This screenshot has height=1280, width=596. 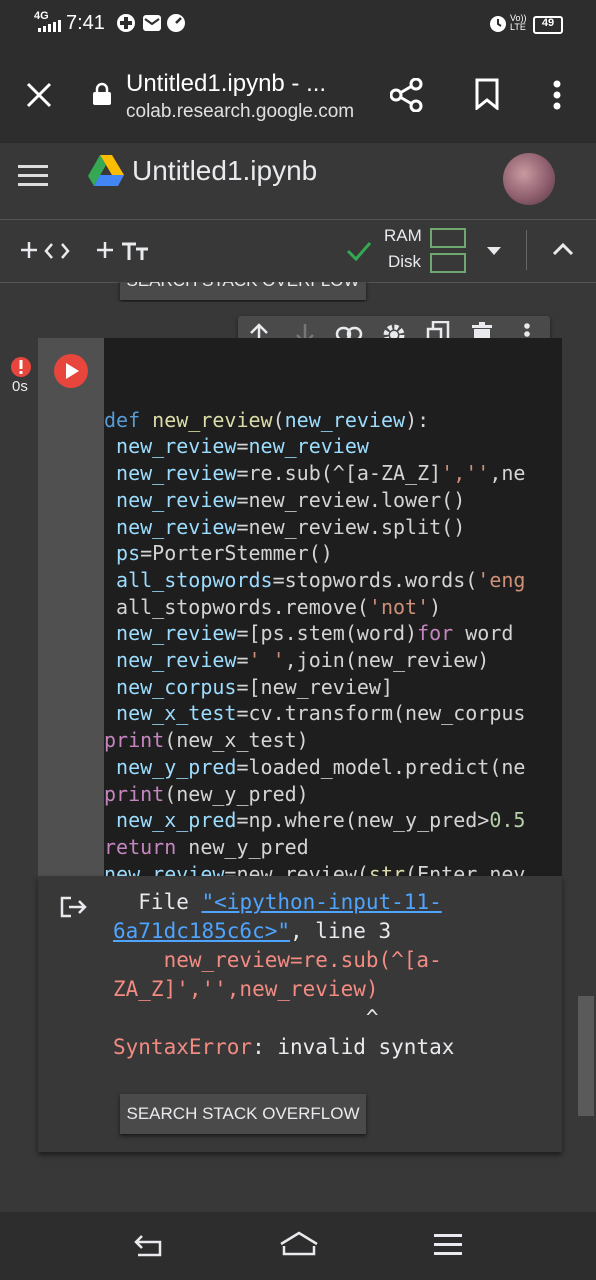 What do you see at coordinates (201, 931) in the screenshot?
I see `file-link-cont: 6a71dc185c6c>"` at bounding box center [201, 931].